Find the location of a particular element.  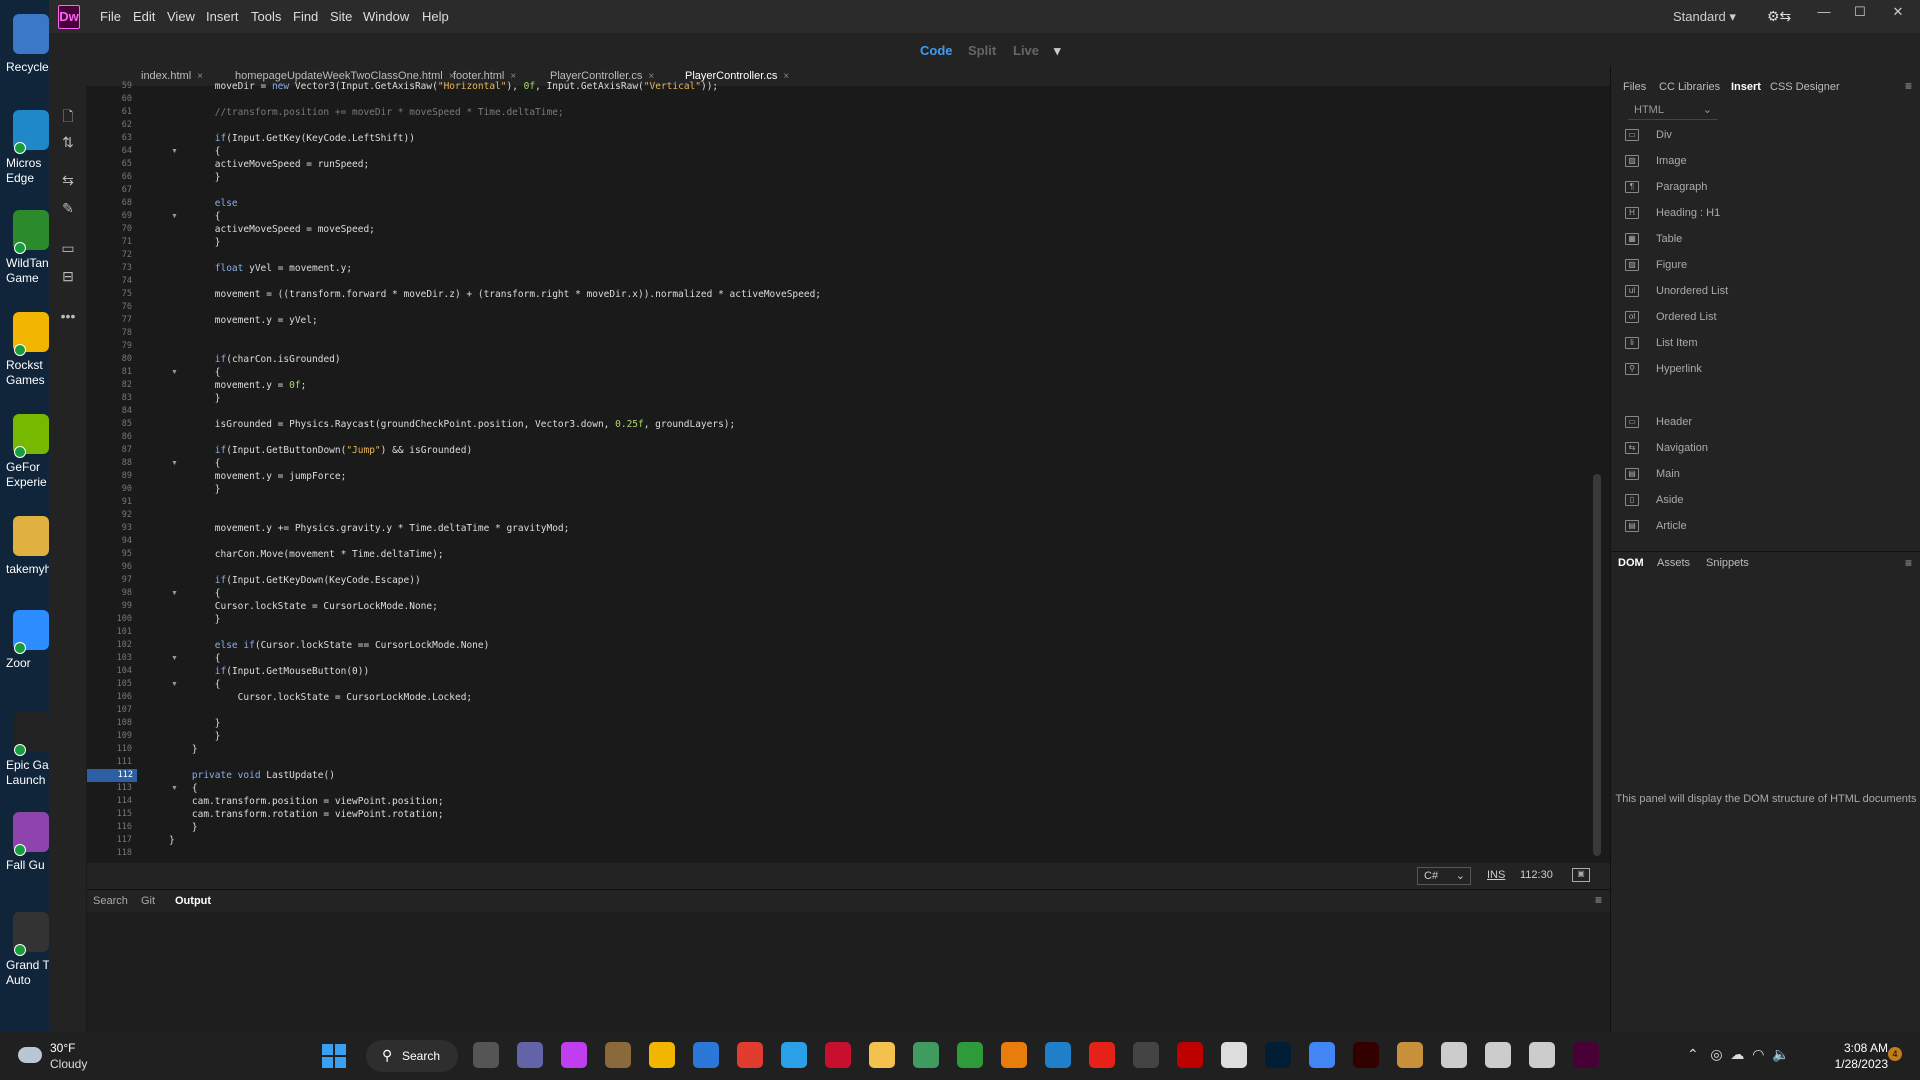

insert-item-hyperlink: ⚲ Hyperlink is located at coordinates (1770, 370).